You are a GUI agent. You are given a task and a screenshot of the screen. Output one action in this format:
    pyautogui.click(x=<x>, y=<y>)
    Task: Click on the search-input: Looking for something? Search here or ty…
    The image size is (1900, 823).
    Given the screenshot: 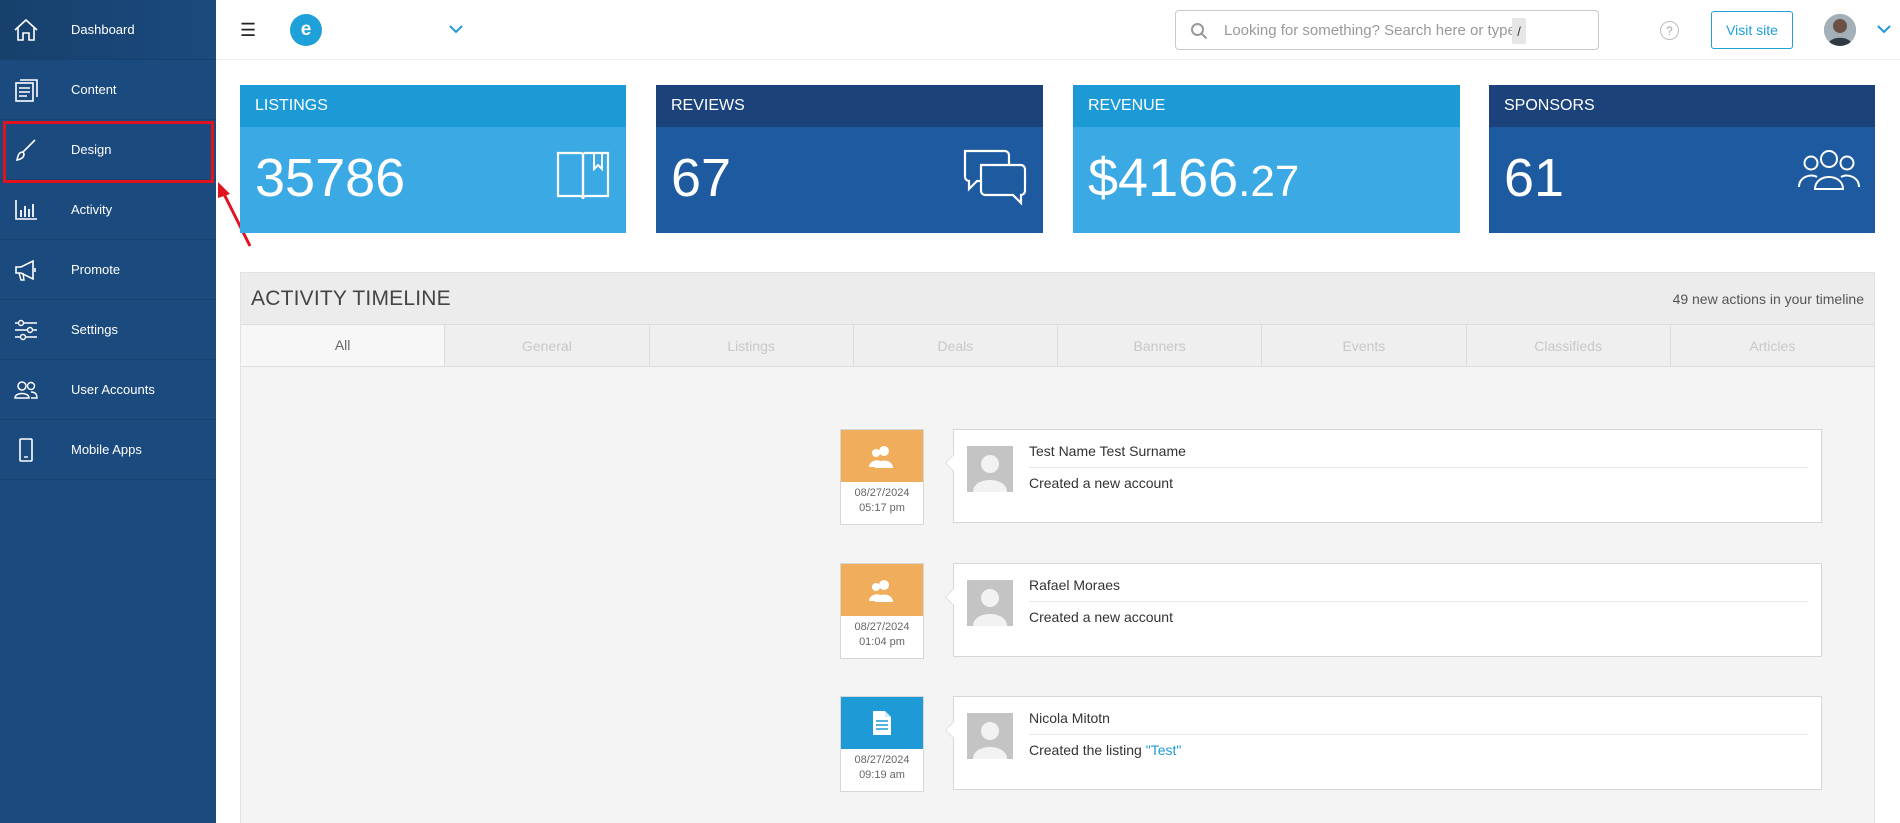 What is the action you would take?
    pyautogui.click(x=1387, y=30)
    